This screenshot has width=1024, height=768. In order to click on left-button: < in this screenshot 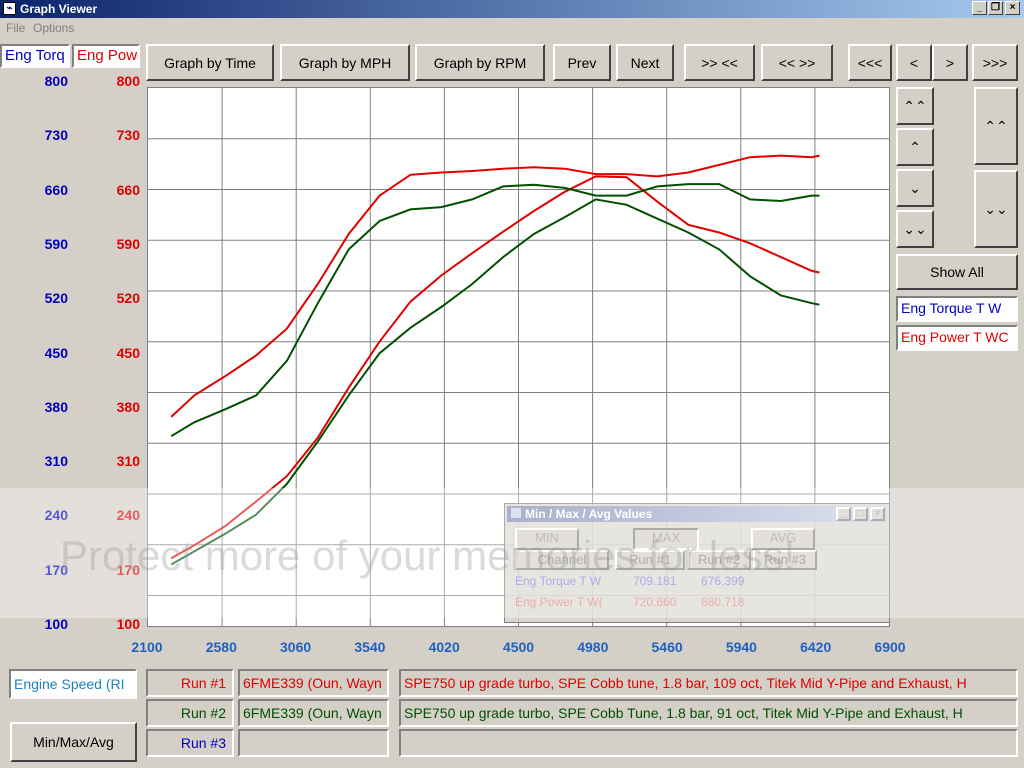, I will do `click(914, 62)`.